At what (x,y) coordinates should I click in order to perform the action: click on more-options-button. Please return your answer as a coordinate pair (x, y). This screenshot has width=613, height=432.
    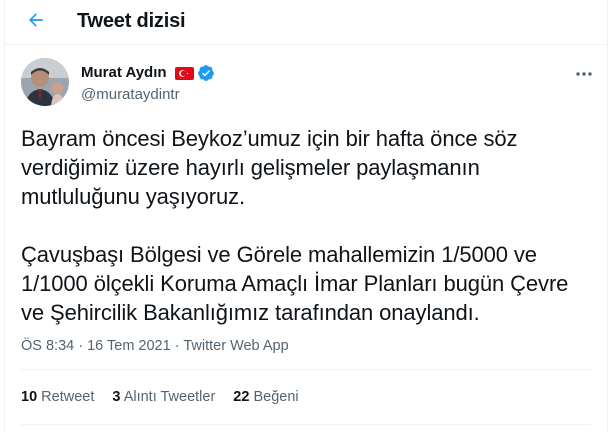
    Looking at the image, I should click on (584, 73).